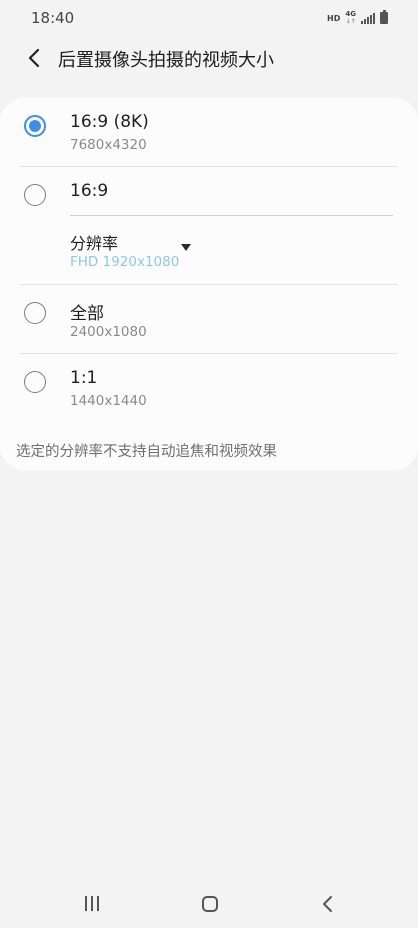  I want to click on hd-label: HD, so click(334, 18).